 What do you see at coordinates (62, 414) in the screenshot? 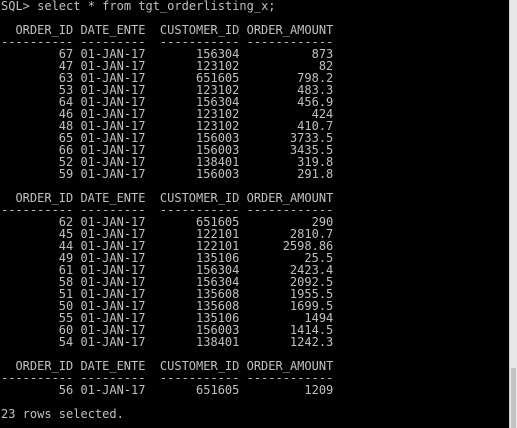
I see `rows-selected-message: 23 rows selected.` at bounding box center [62, 414].